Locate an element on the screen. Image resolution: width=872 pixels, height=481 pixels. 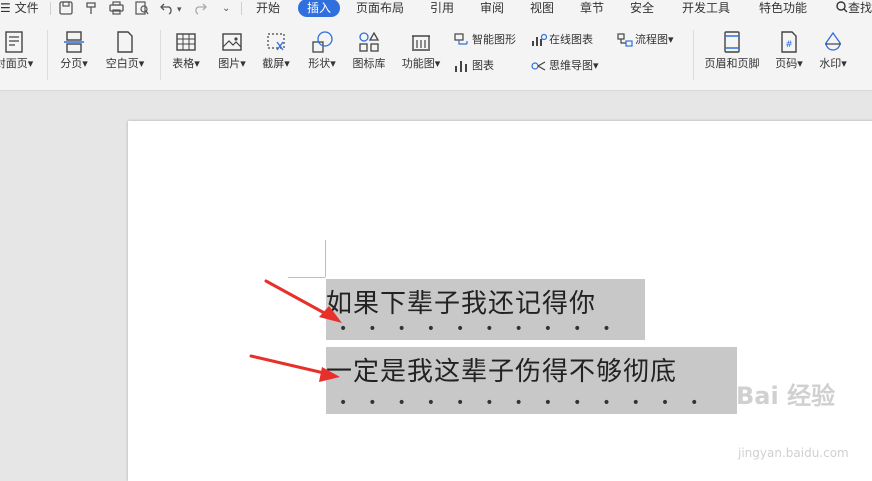
search-label: 查找 is located at coordinates (860, 8).